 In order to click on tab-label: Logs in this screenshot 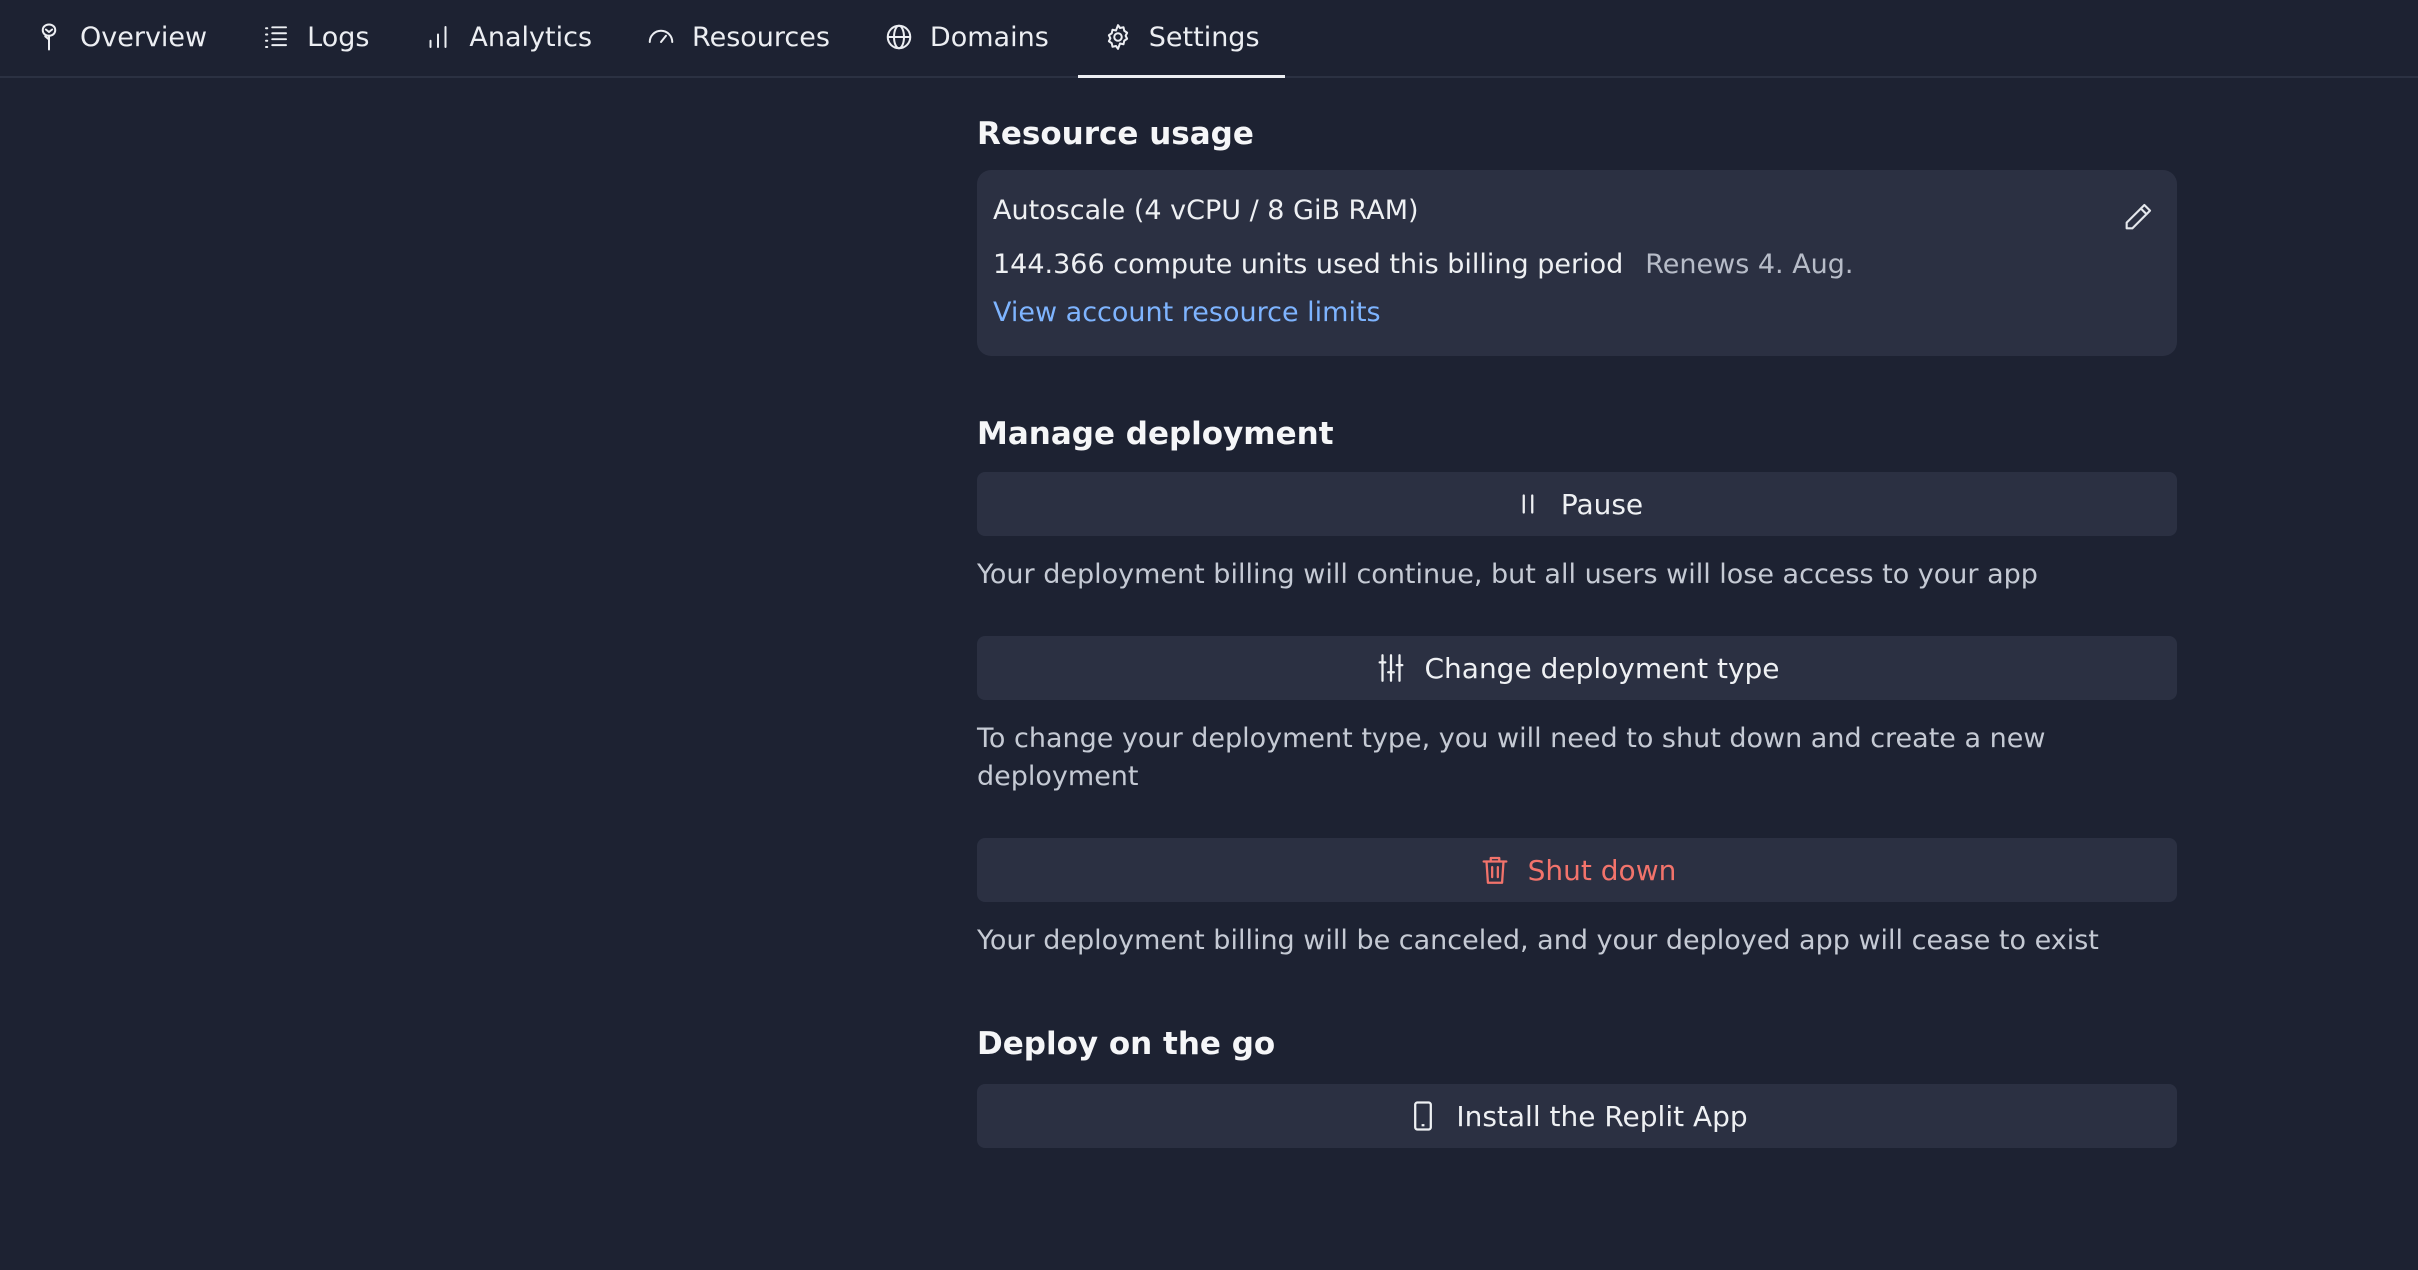, I will do `click(338, 37)`.